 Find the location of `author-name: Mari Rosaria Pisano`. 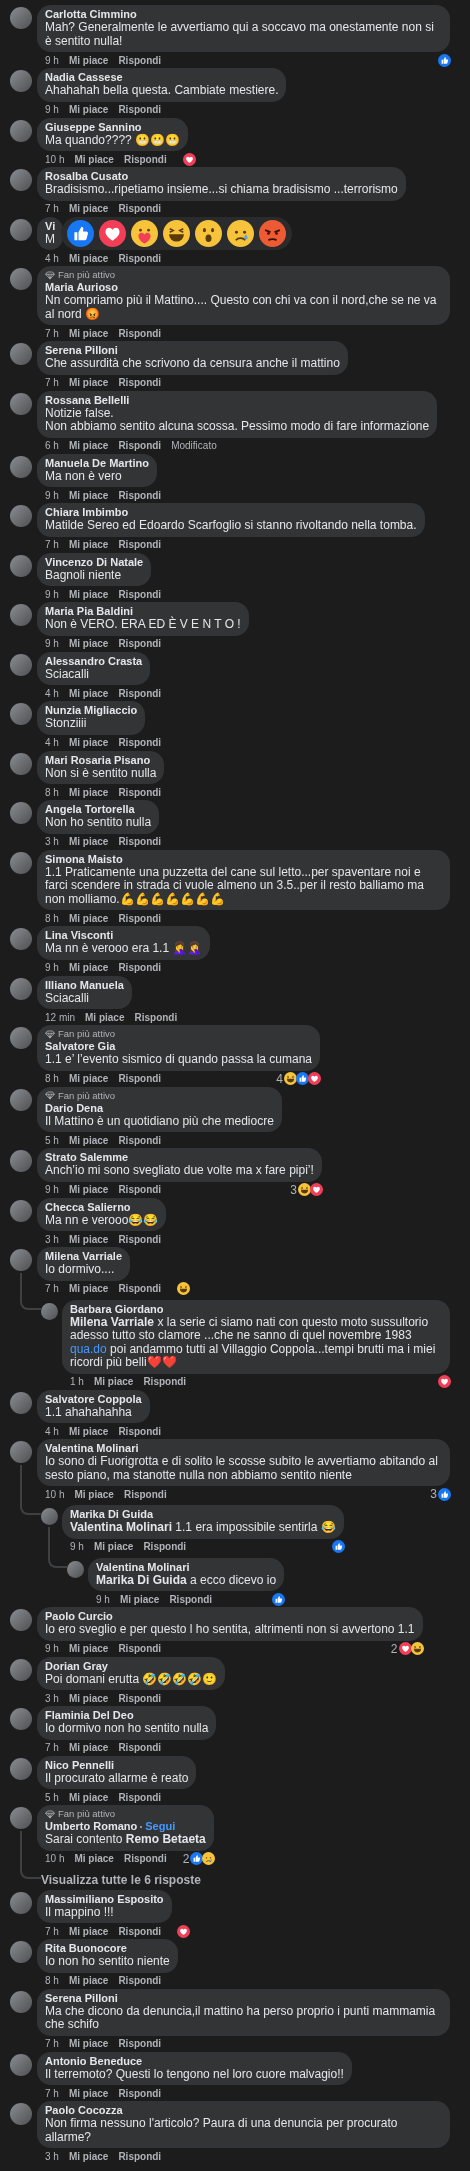

author-name: Mari Rosaria Pisano is located at coordinates (98, 760).